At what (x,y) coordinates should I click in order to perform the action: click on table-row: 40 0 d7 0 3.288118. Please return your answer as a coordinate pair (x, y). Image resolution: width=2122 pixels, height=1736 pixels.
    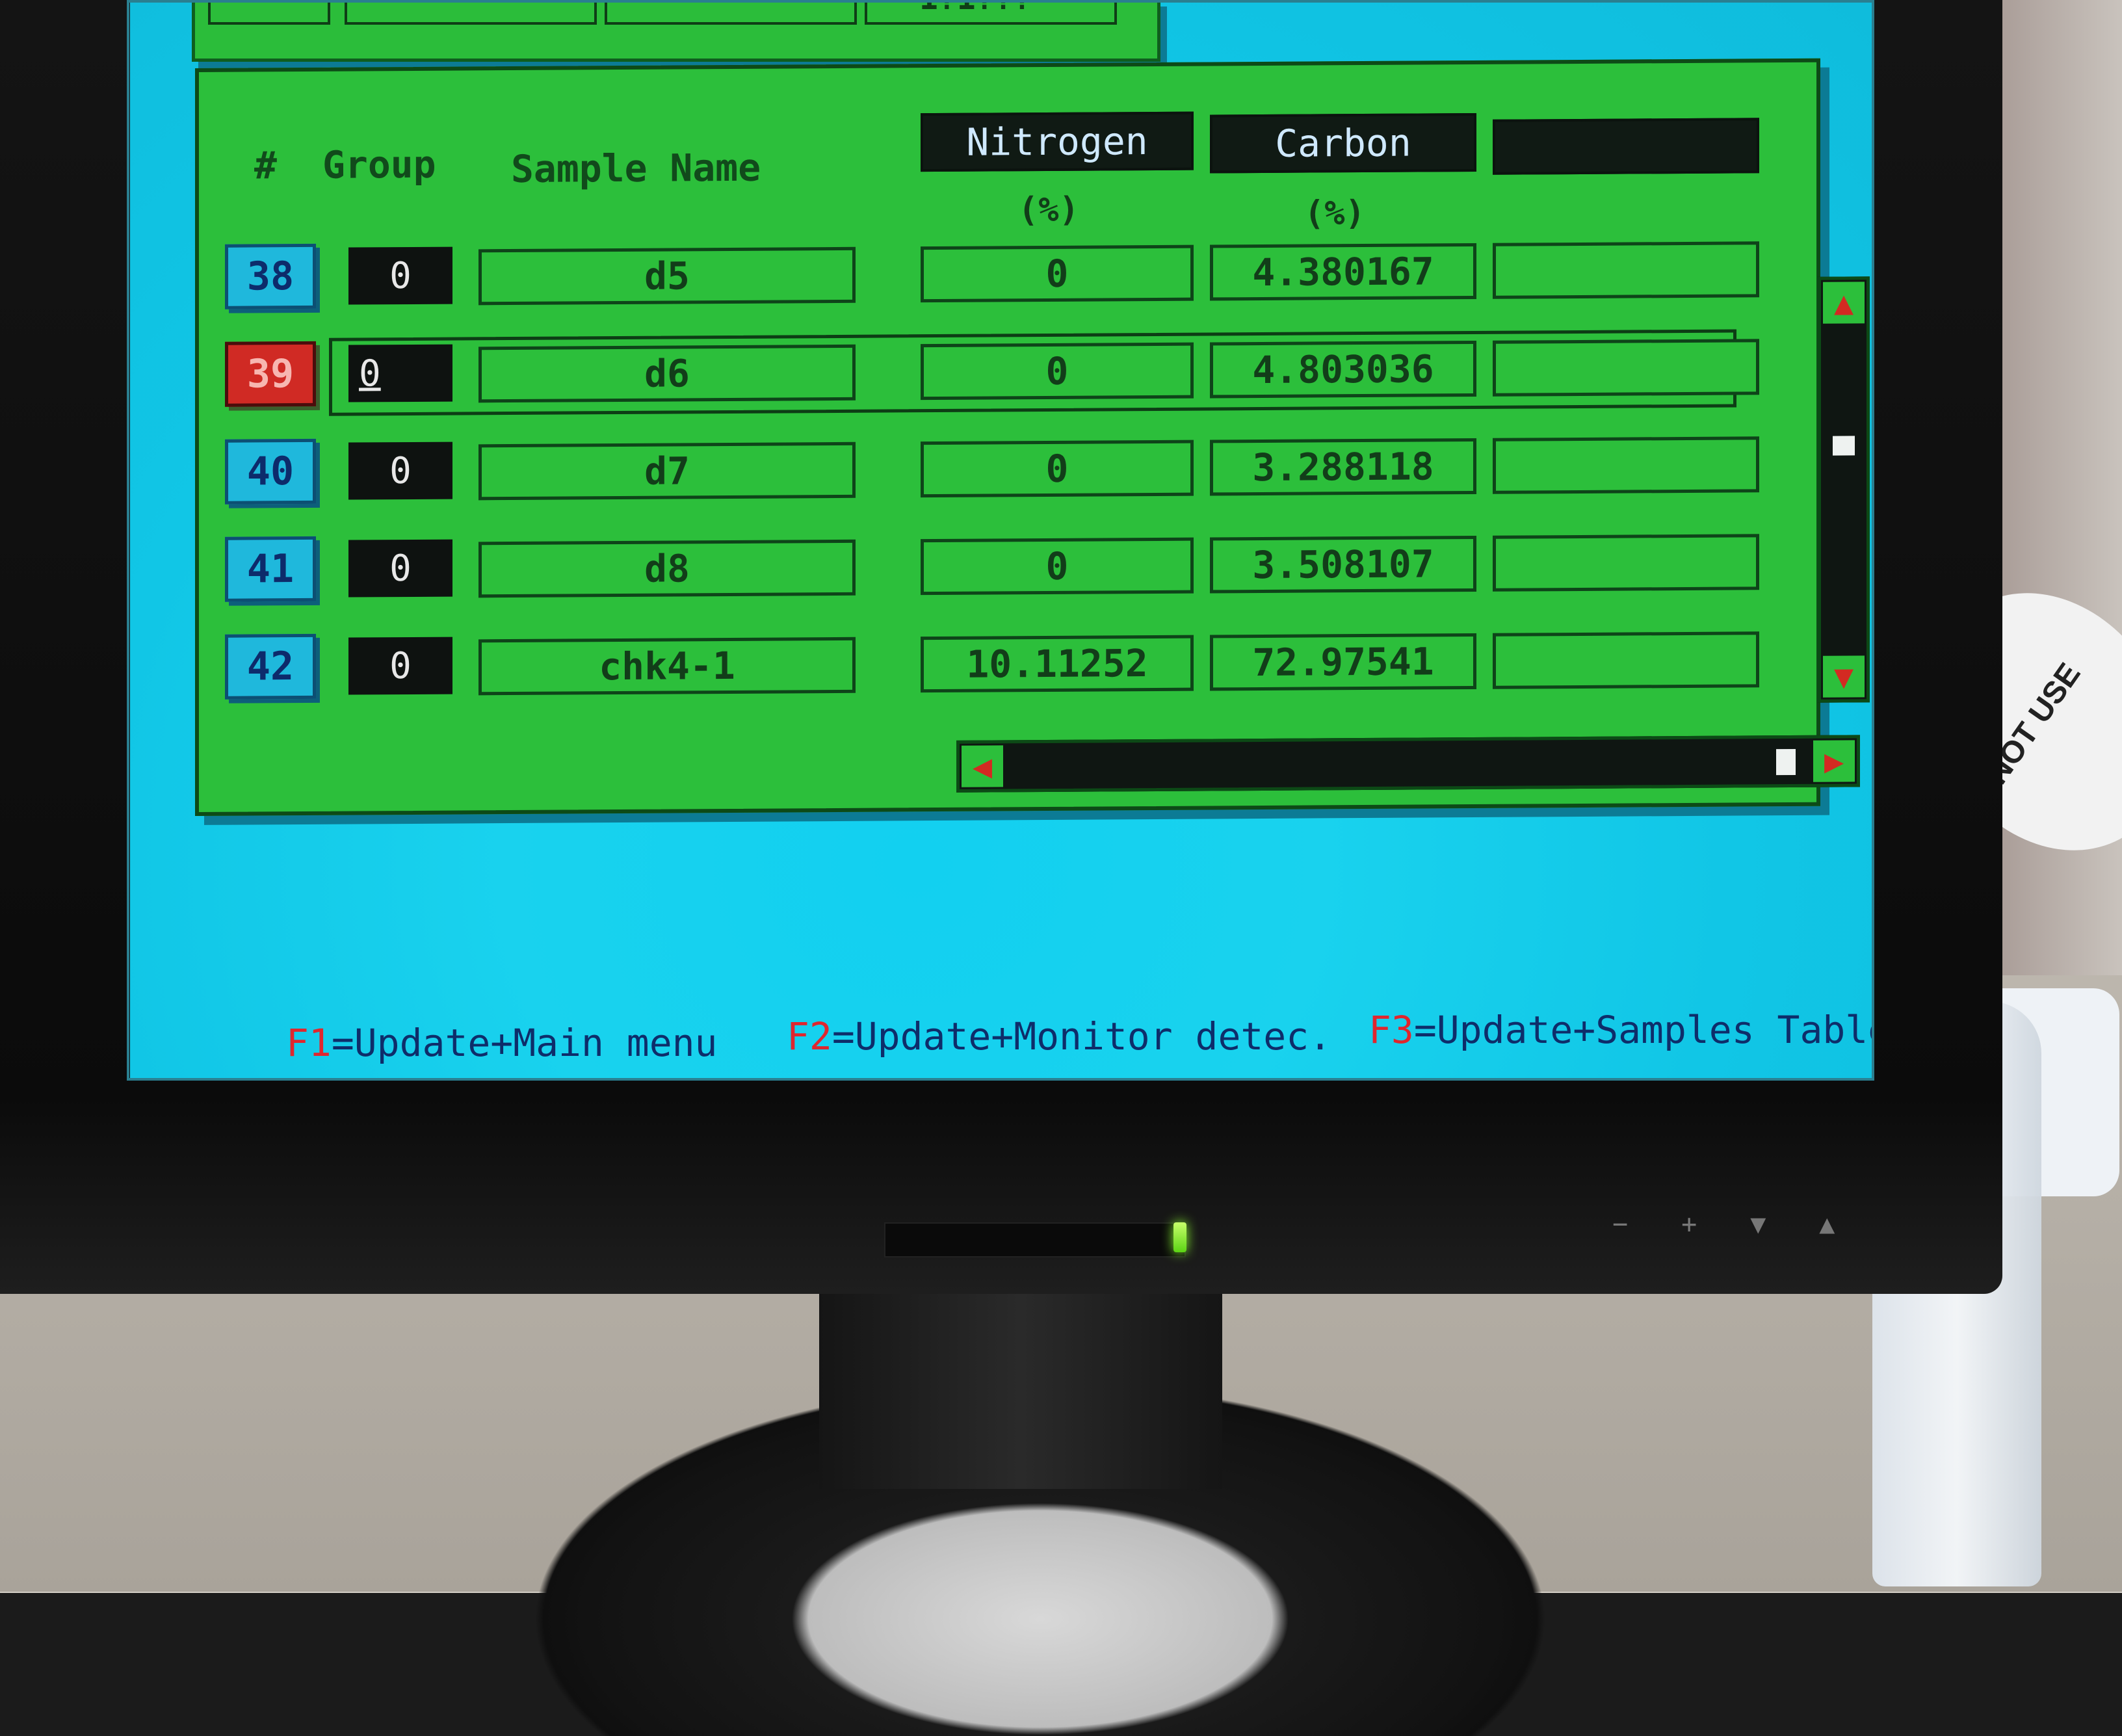
    Looking at the image, I should click on (992, 470).